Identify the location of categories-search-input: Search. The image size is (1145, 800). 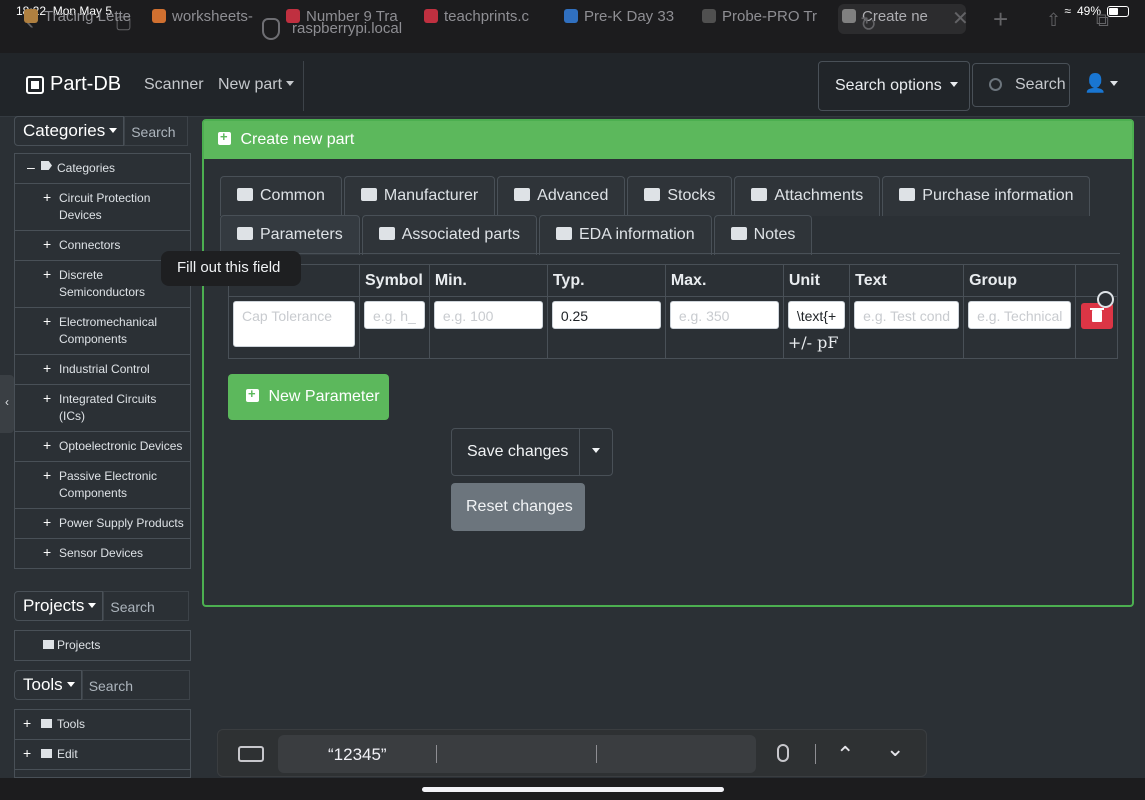
(156, 131).